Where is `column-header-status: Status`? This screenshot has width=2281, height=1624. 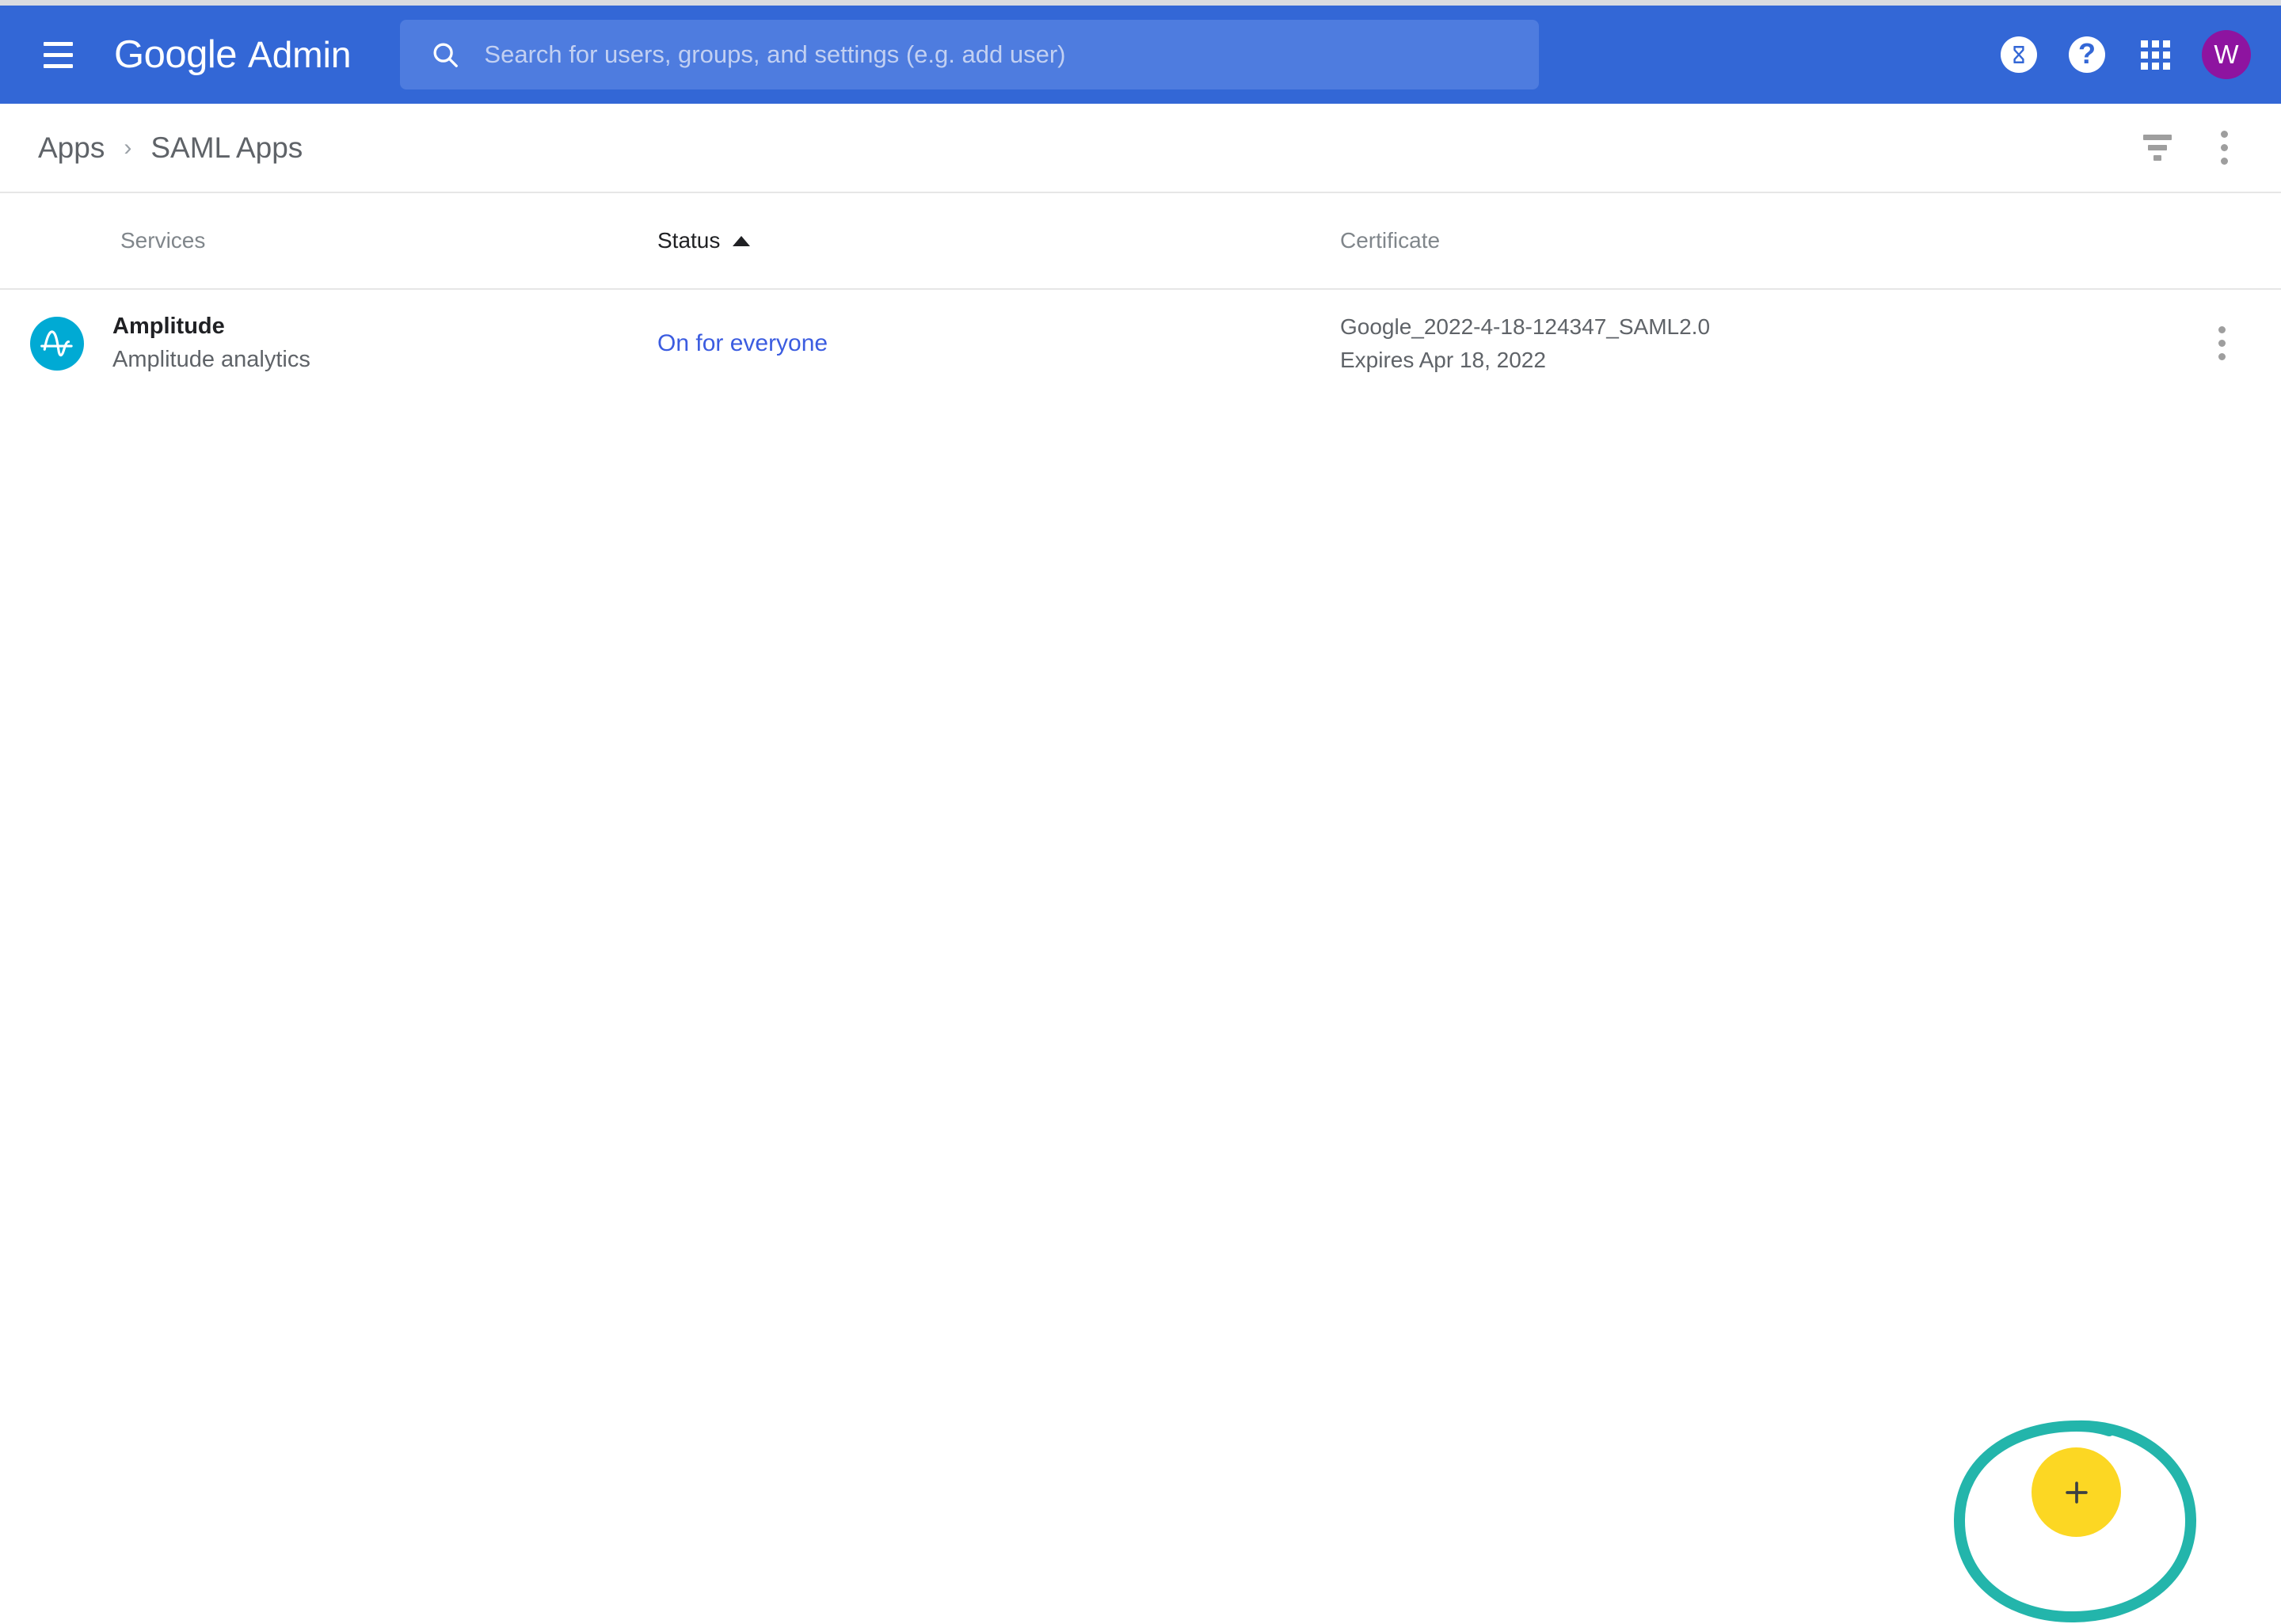
column-header-status: Status is located at coordinates (998, 241).